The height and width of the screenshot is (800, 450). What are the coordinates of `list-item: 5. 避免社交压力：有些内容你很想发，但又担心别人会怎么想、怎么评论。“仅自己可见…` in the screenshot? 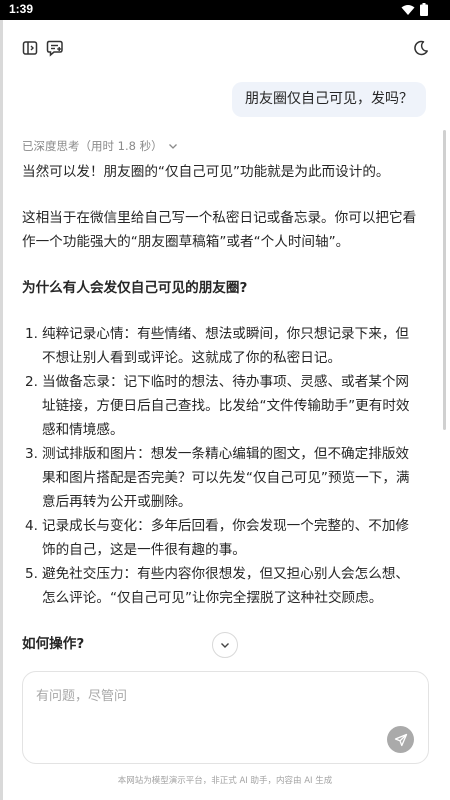 It's located at (222, 586).